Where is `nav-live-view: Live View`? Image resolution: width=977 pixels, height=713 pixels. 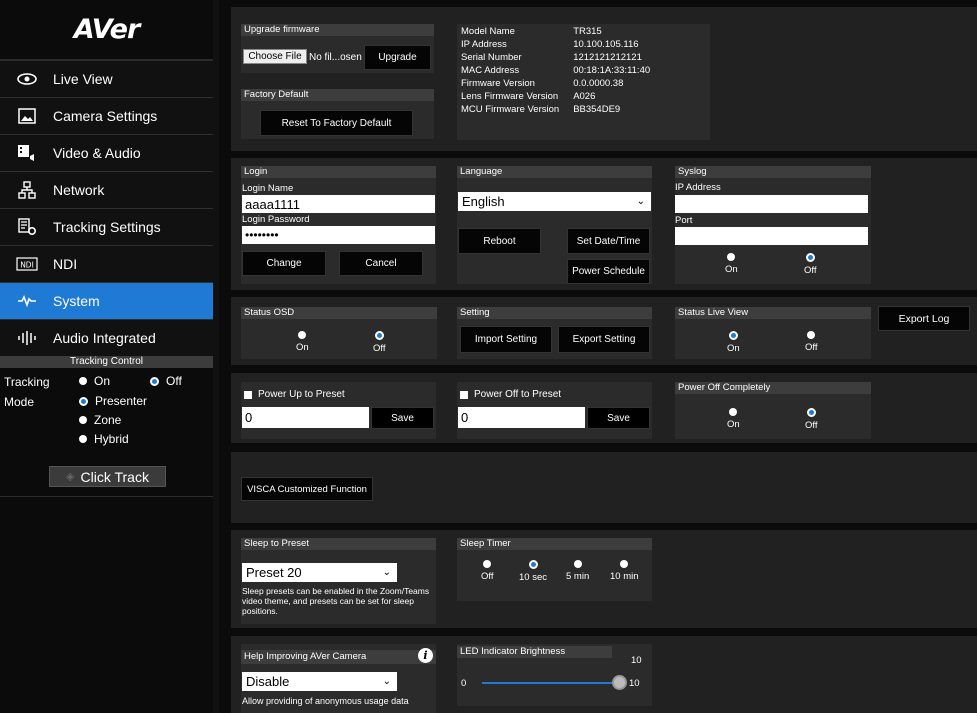
nav-live-view: Live View is located at coordinates (106, 79).